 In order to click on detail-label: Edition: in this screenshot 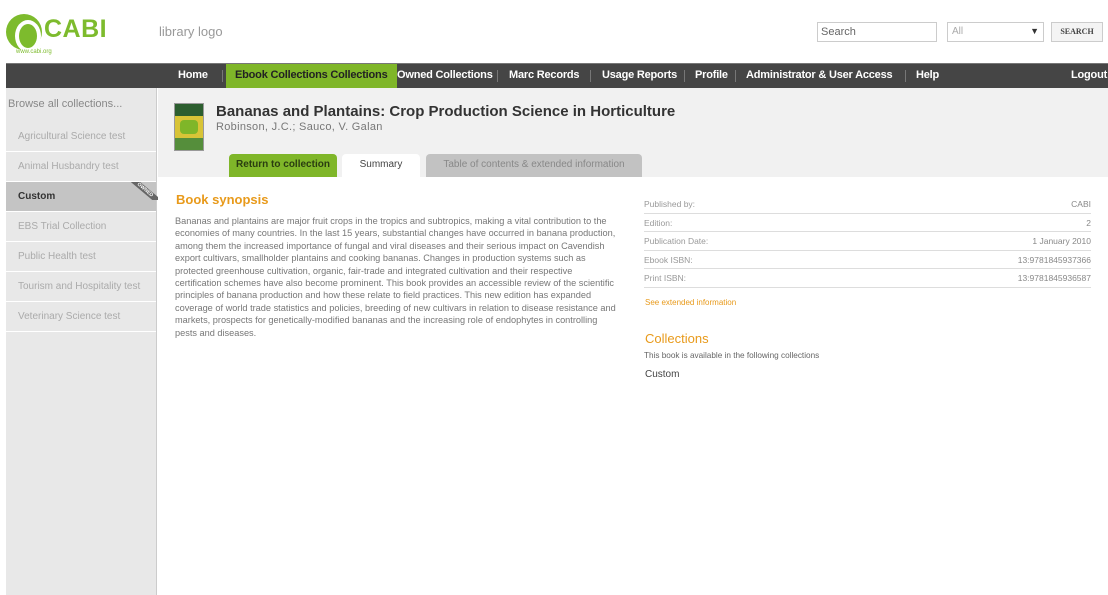, I will do `click(658, 222)`.